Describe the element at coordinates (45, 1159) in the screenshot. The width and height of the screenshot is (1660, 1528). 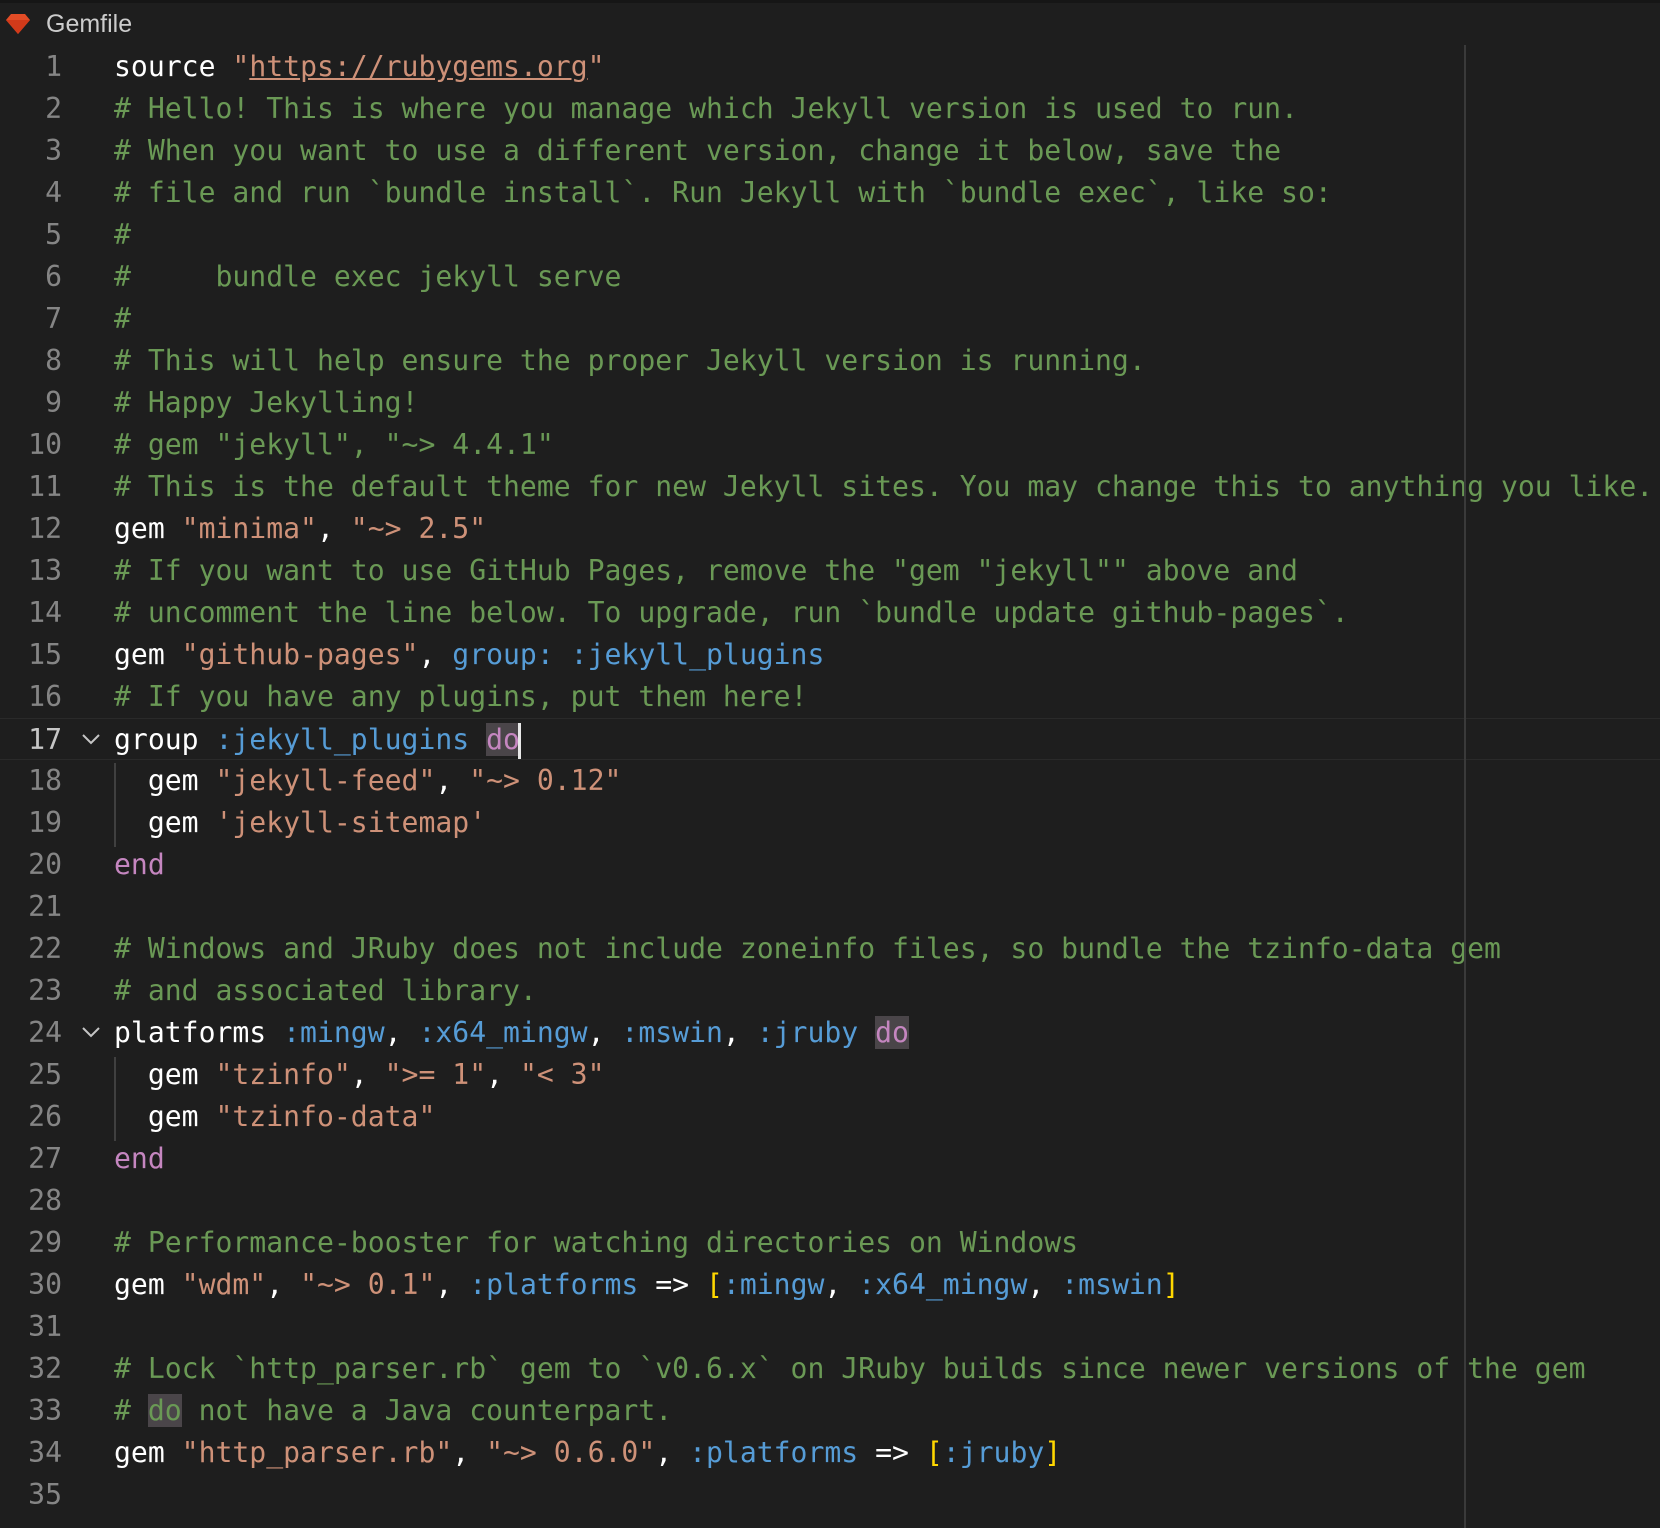
I see `line-number: 27` at that location.